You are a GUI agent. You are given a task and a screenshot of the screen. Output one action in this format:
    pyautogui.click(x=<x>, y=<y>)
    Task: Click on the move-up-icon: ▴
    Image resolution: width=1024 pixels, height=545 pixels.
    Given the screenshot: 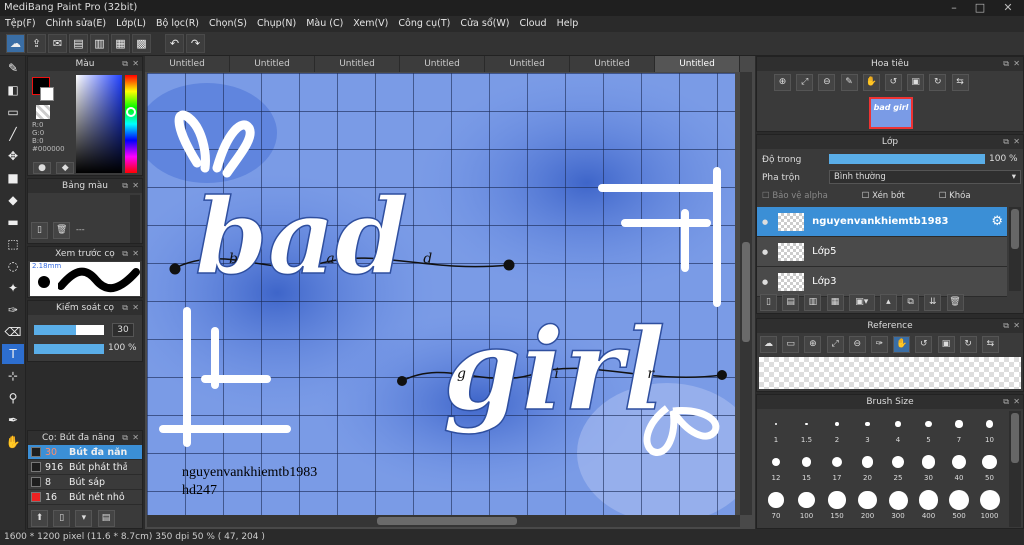 What is the action you would take?
    pyautogui.click(x=888, y=302)
    